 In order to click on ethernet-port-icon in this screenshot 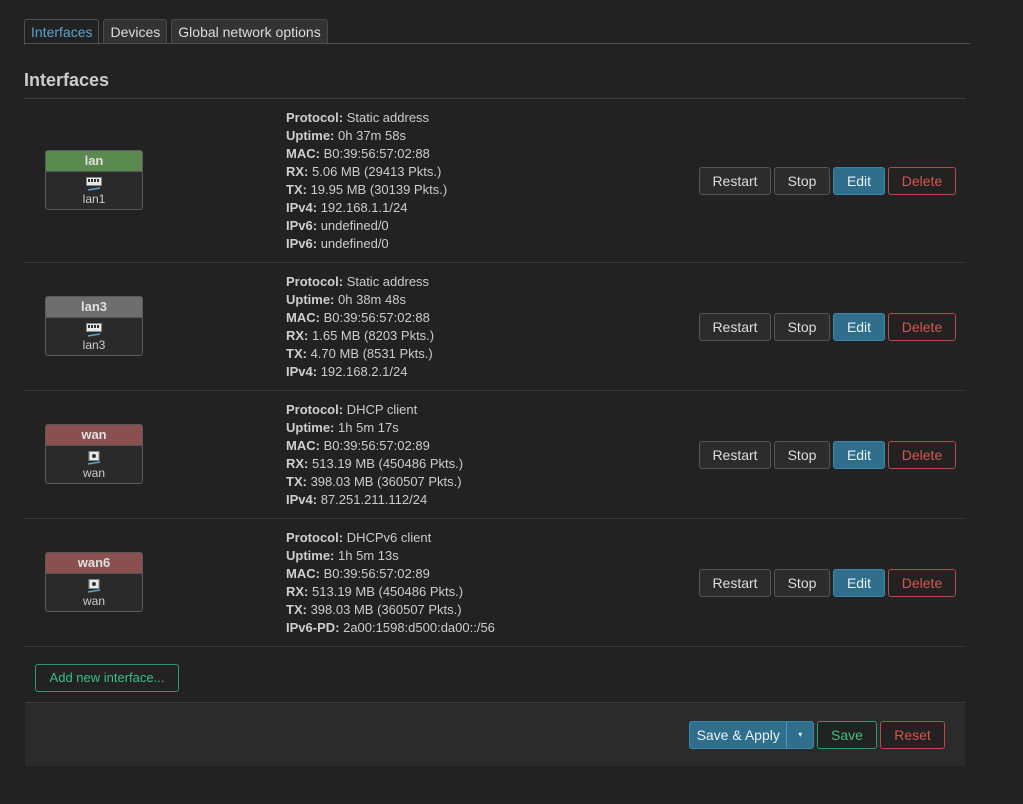, I will do `click(94, 184)`.